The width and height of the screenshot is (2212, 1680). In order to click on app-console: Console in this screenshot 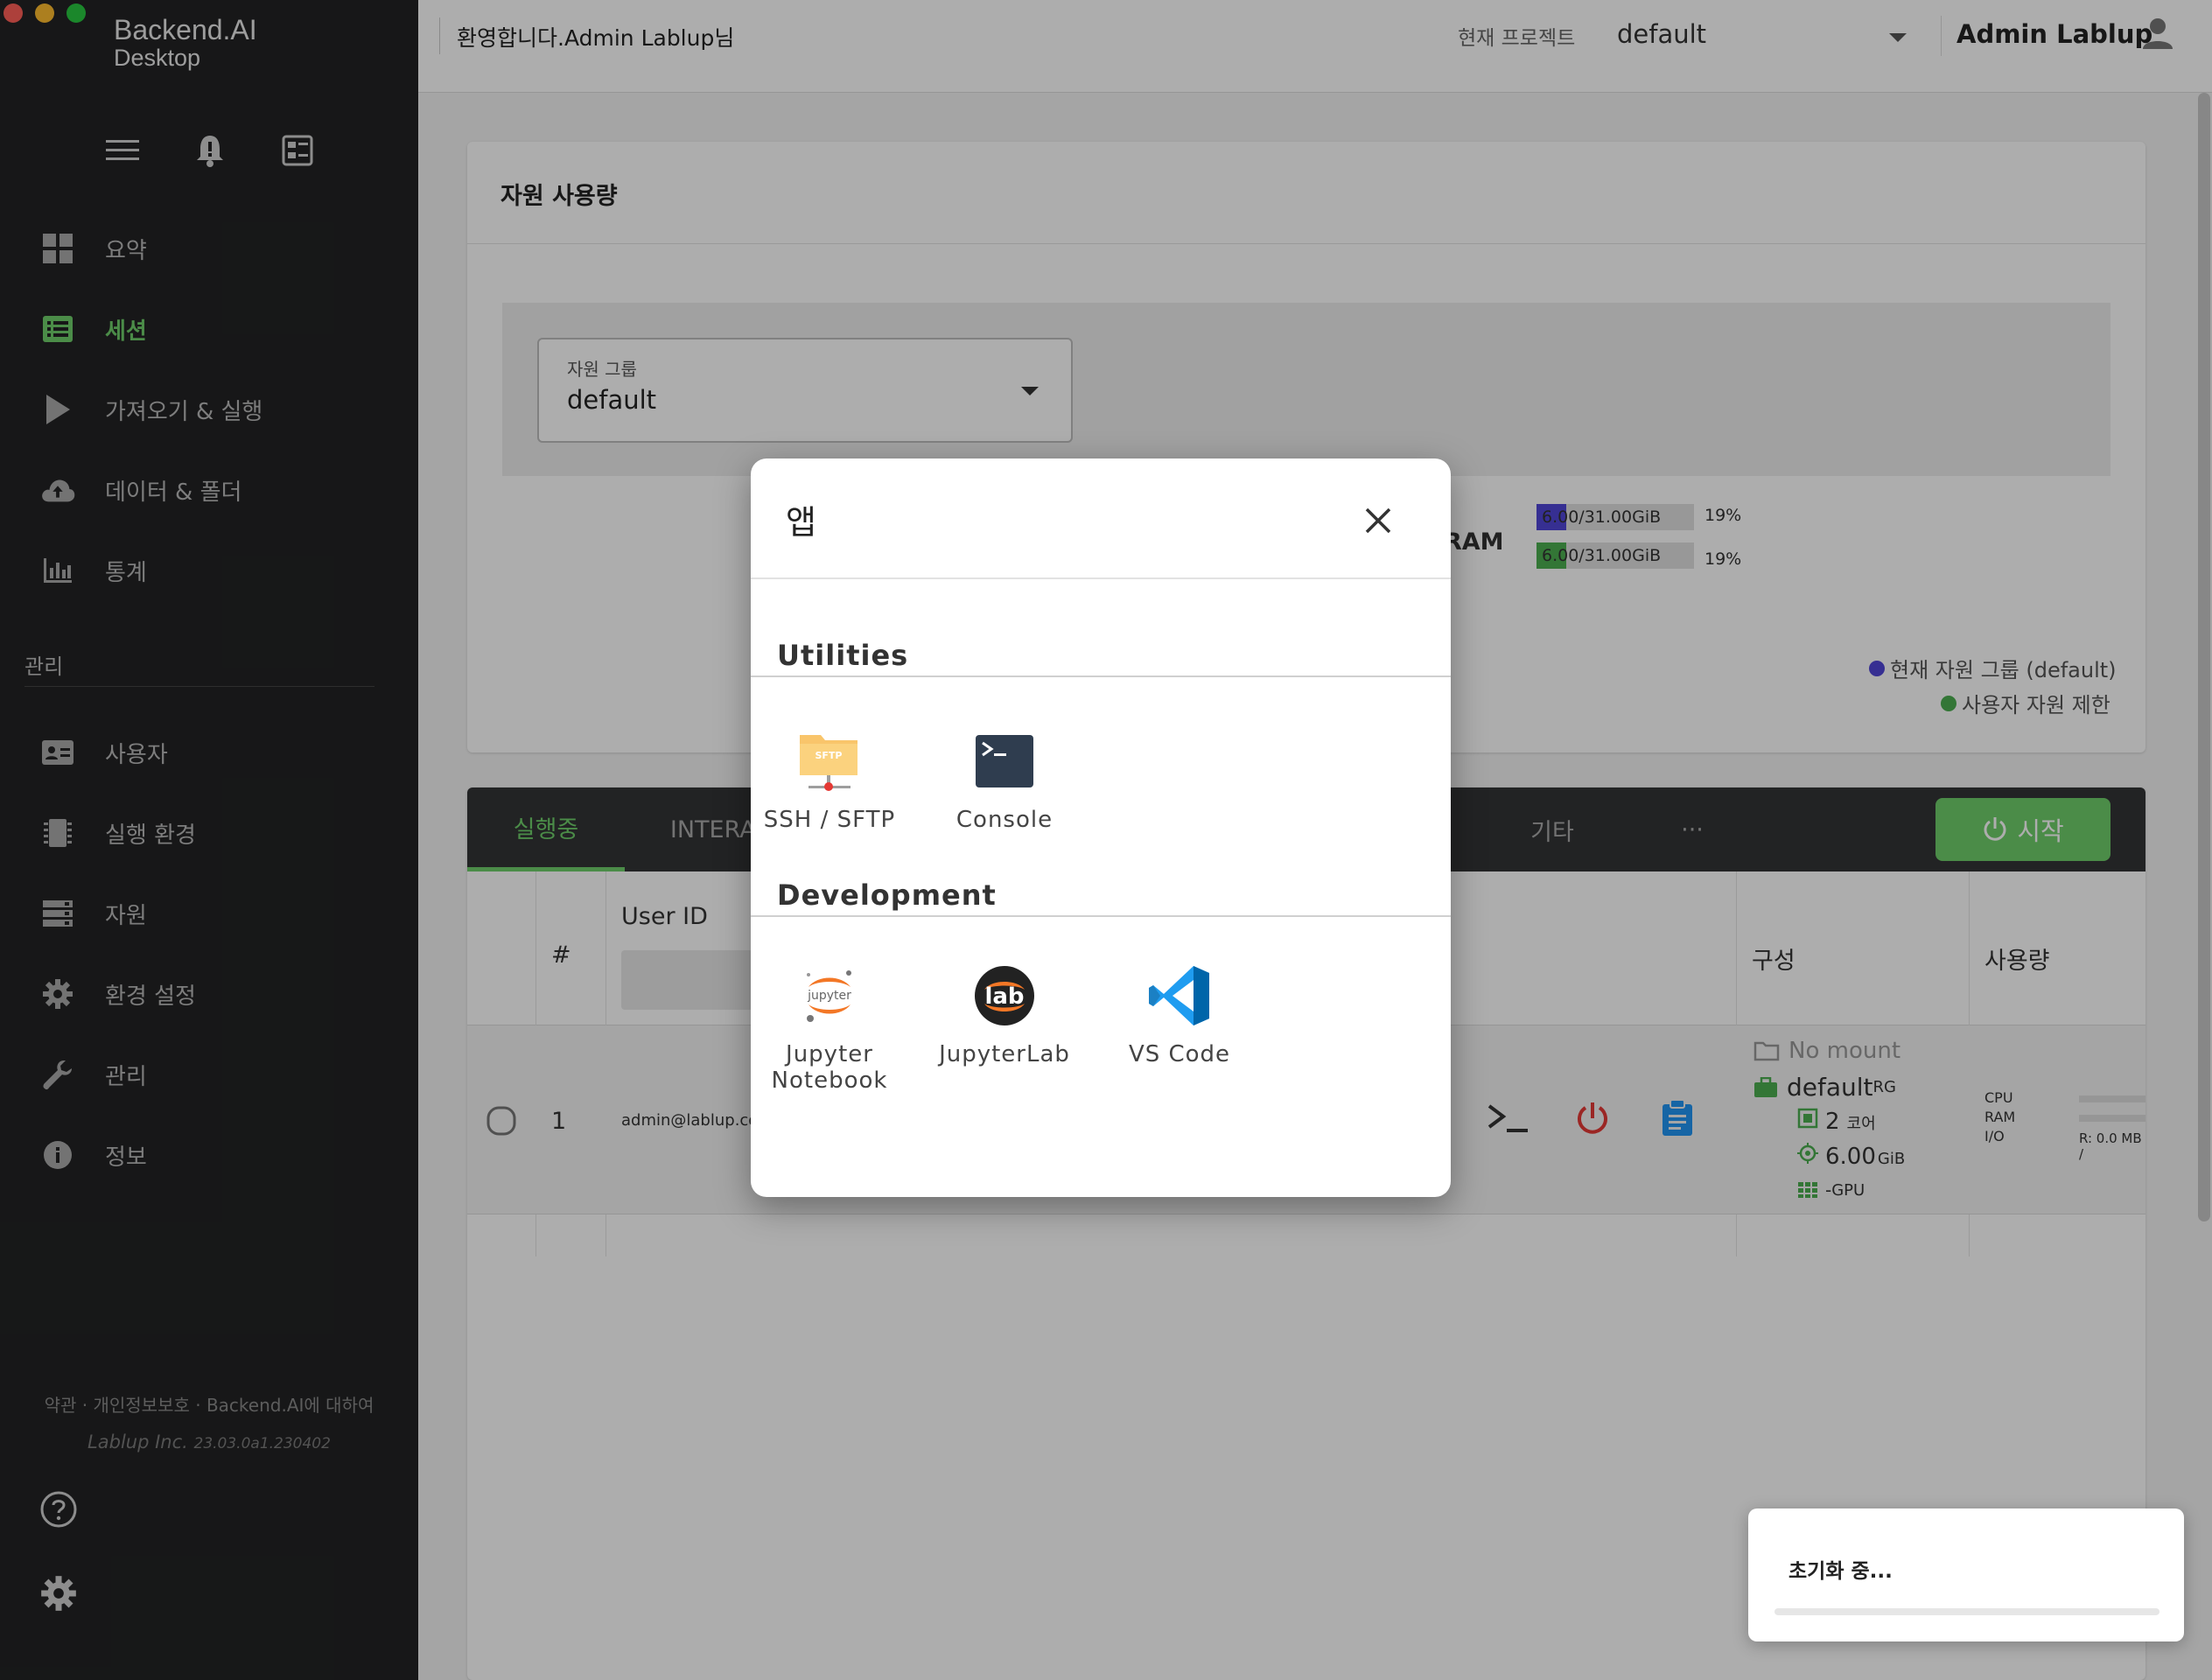, I will do `click(1004, 779)`.